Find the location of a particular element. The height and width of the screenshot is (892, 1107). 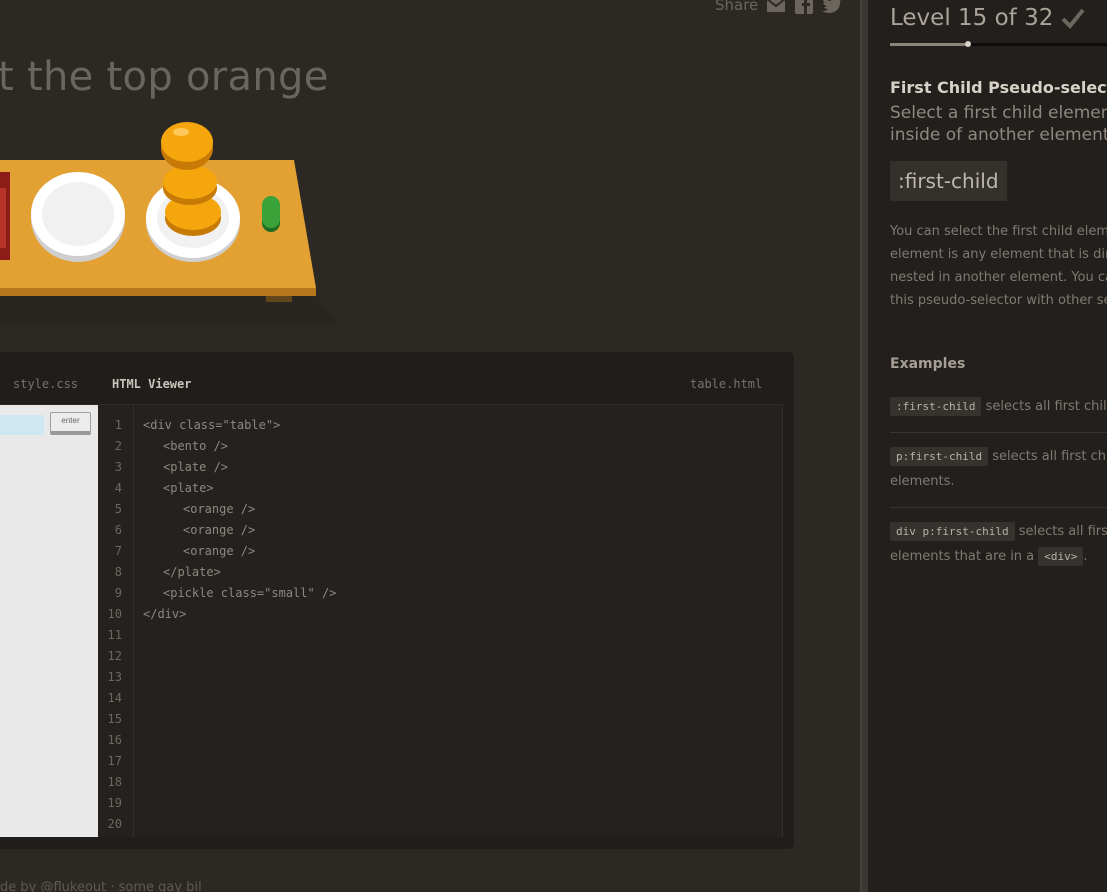

line-number: 15 is located at coordinates (114, 719).